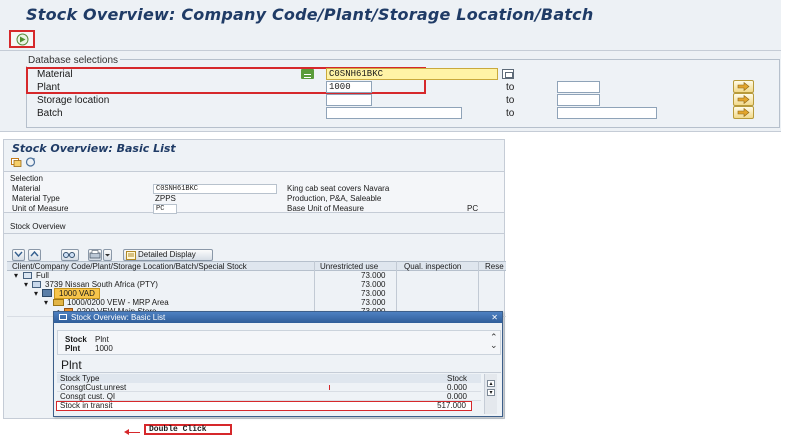 This screenshot has height=435, width=788. Describe the element at coordinates (432, 266) in the screenshot. I see `column-header-qual-inspection: Qual. inspection` at that location.